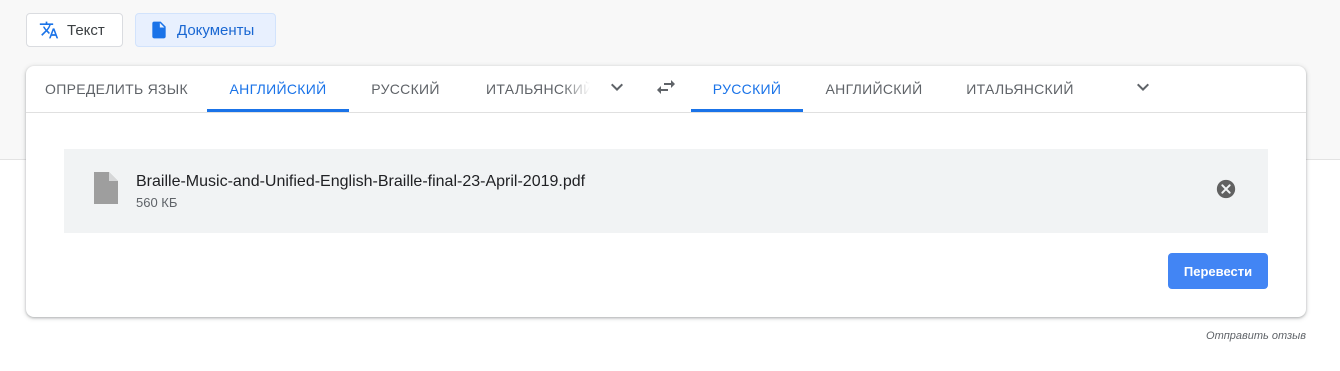 Image resolution: width=1340 pixels, height=371 pixels. Describe the element at coordinates (216, 30) in the screenshot. I see `documents-mode-label: Документы` at that location.